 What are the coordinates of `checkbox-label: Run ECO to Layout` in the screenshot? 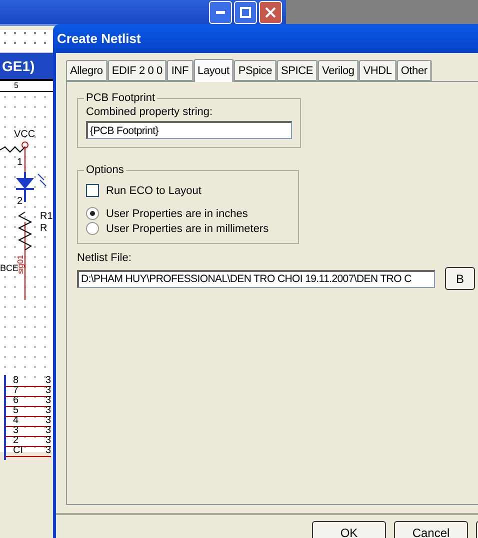 It's located at (154, 190).